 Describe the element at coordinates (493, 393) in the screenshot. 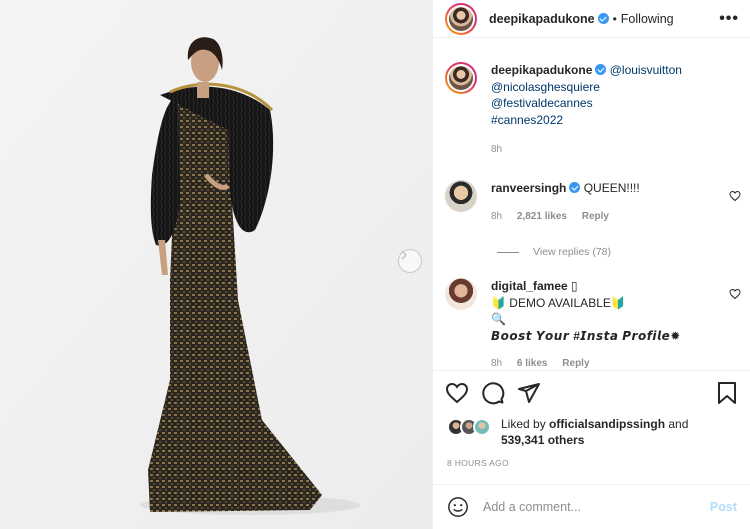

I see `comment-icon` at that location.